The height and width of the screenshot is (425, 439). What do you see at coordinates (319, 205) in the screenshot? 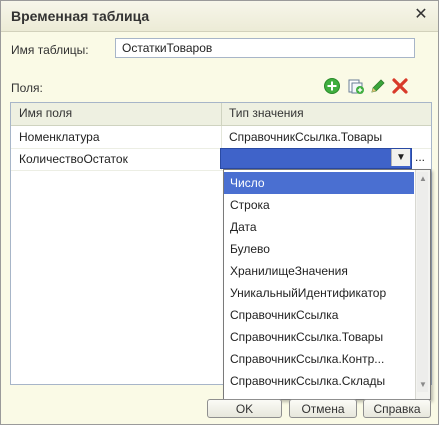
I see `dropdown-option: Строка` at bounding box center [319, 205].